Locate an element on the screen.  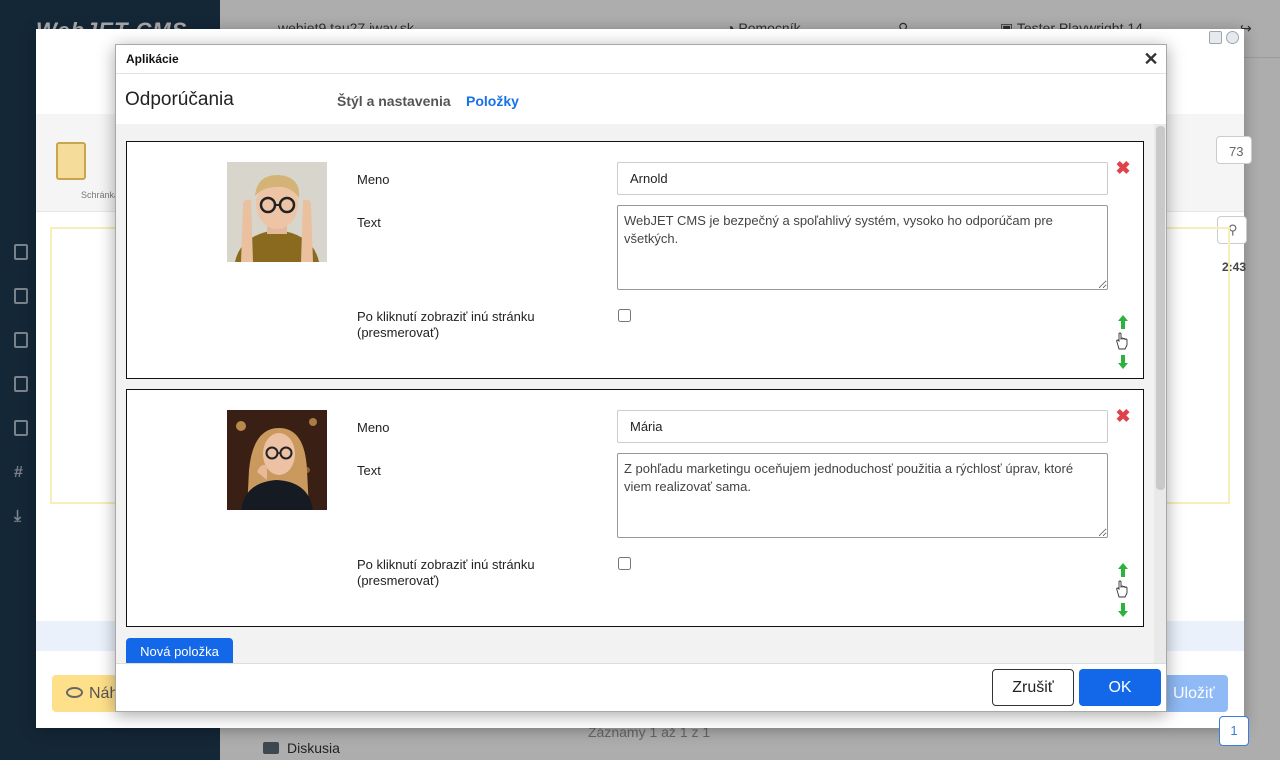
page-number-button: 1 is located at coordinates (1234, 731).